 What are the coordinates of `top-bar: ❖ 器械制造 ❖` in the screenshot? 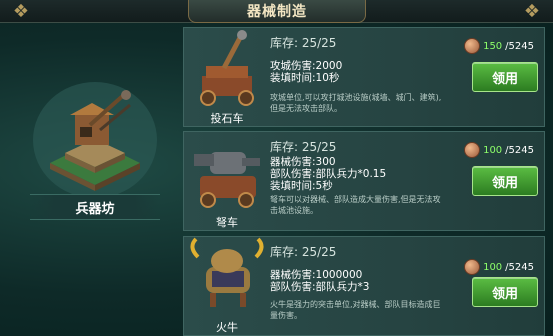 It's located at (276, 11).